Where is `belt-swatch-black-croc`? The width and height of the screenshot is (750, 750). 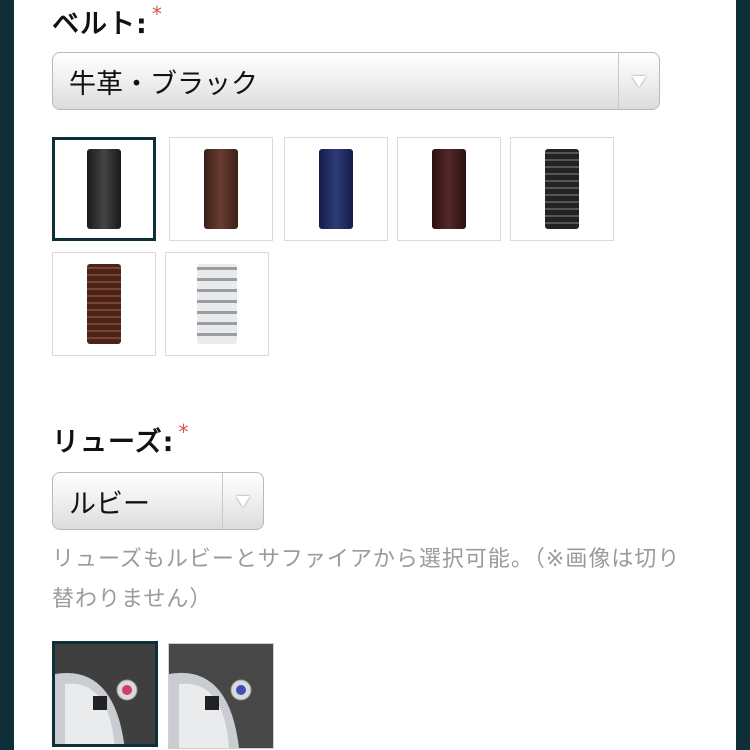
belt-swatch-black-croc is located at coordinates (562, 189).